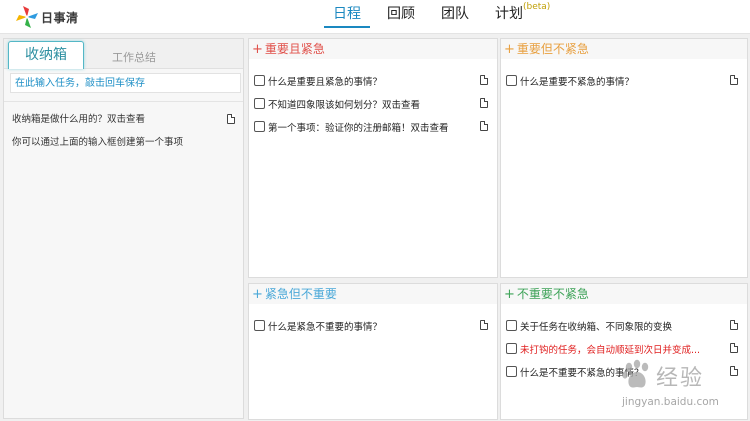 The image size is (750, 421). I want to click on inbox-item: 收纳箱是做什么用的？双击查看, so click(123, 119).